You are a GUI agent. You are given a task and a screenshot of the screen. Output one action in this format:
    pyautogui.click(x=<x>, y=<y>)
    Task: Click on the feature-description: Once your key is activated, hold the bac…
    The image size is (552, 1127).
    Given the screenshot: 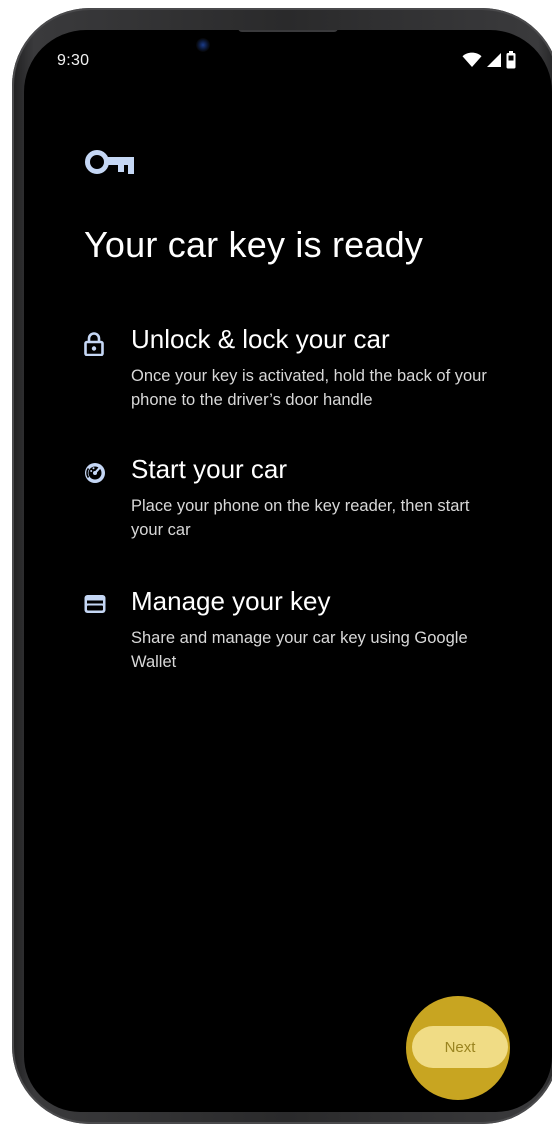 What is the action you would take?
    pyautogui.click(x=309, y=388)
    